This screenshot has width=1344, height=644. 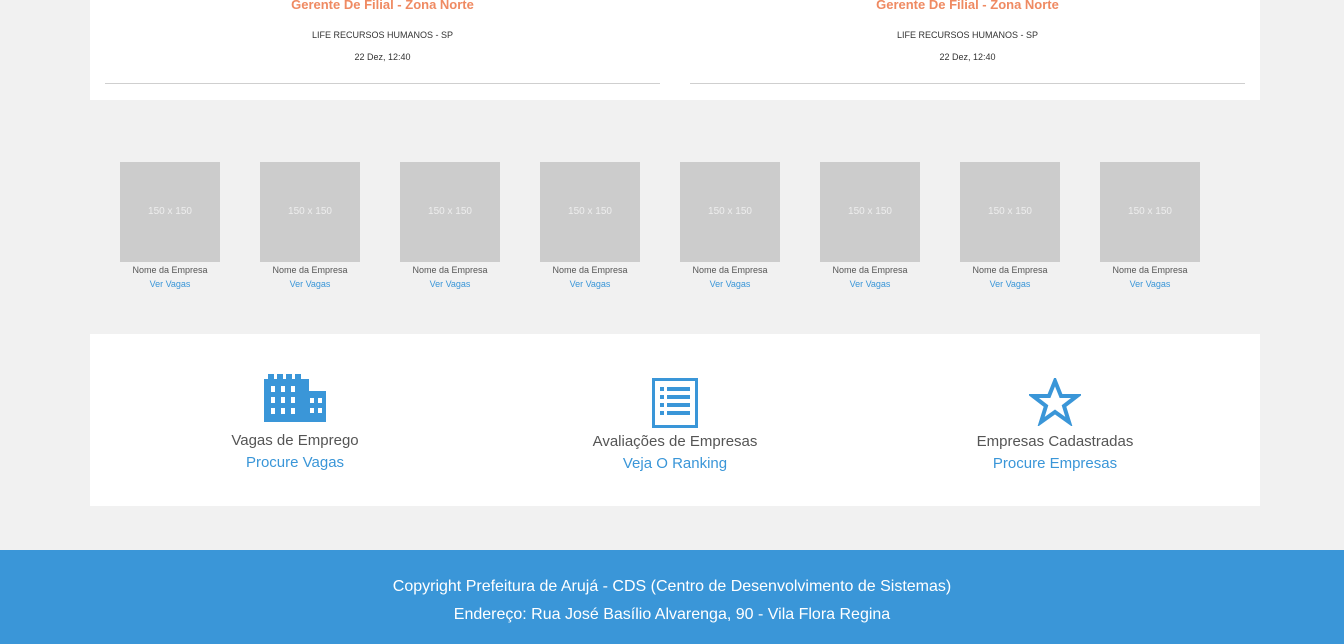 I want to click on view-ranking-link: Veja O Ranking, so click(x=675, y=464).